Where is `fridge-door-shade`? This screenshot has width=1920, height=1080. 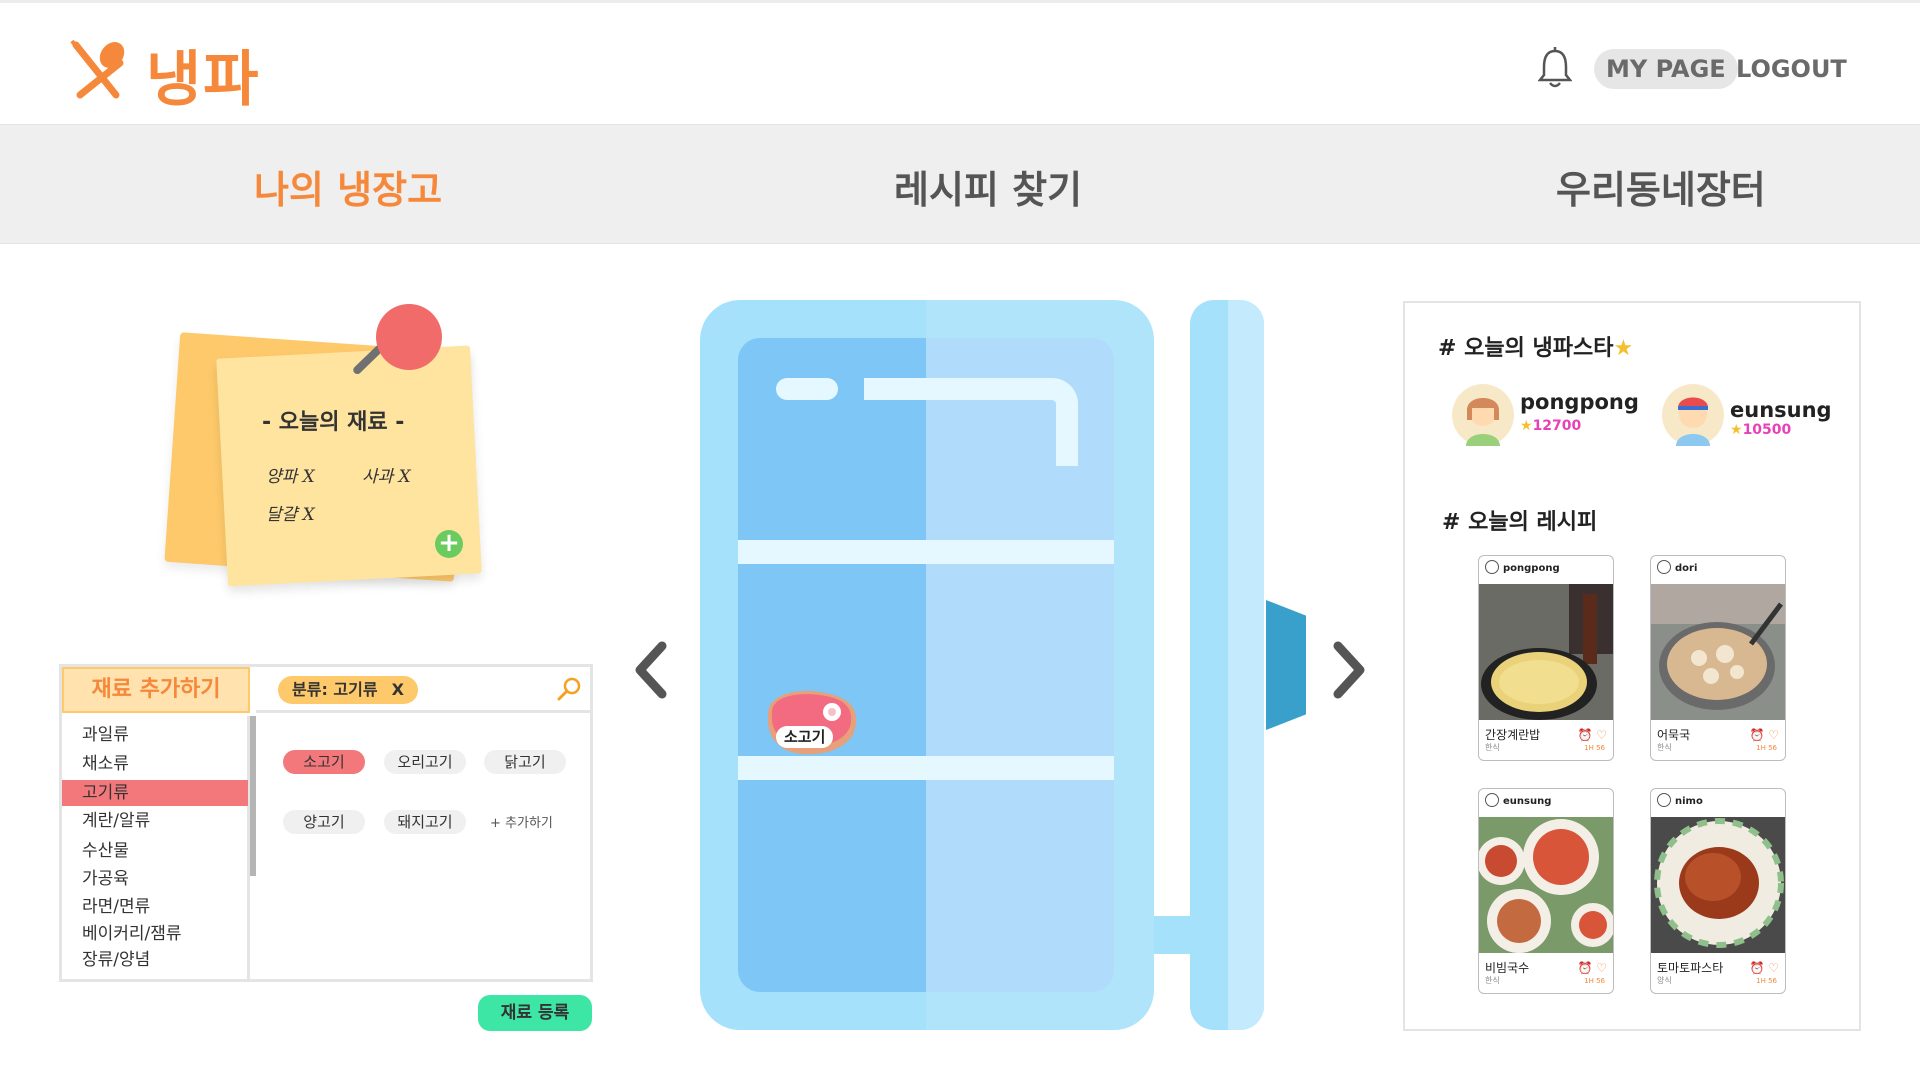
fridge-door-shade is located at coordinates (1246, 665).